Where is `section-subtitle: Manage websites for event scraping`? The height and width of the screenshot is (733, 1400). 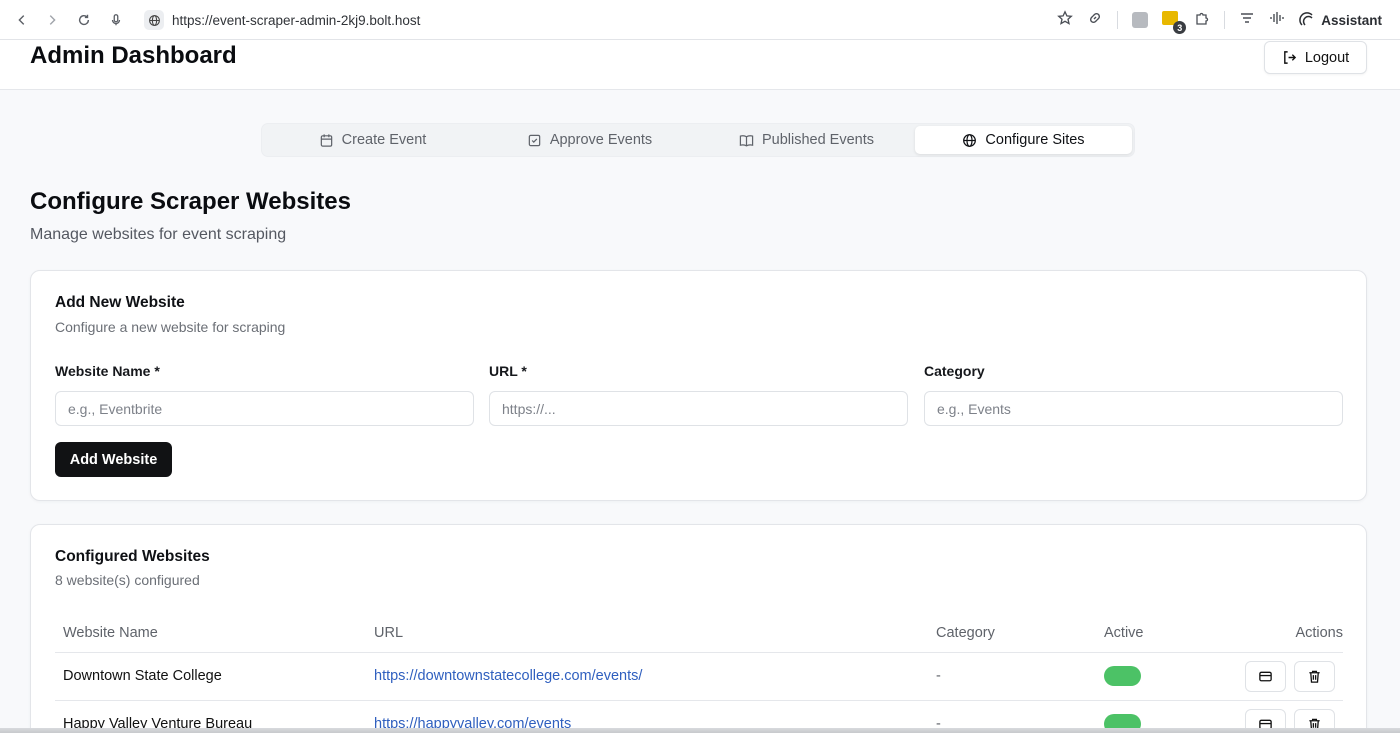
section-subtitle: Manage websites for event scraping is located at coordinates (158, 234).